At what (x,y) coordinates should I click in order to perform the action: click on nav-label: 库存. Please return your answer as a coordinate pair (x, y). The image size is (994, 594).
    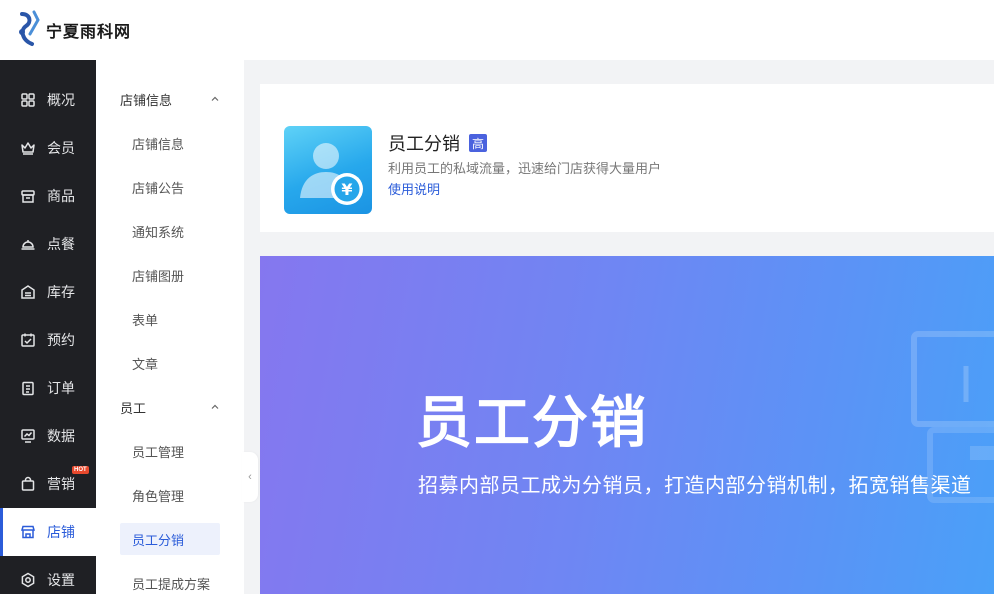
    Looking at the image, I should click on (61, 292).